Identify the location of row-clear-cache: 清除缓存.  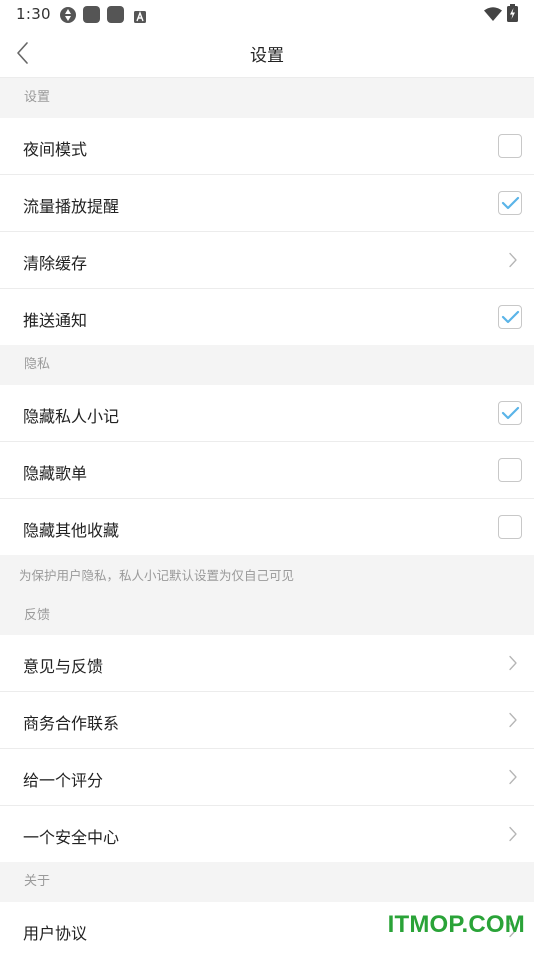
(267, 260).